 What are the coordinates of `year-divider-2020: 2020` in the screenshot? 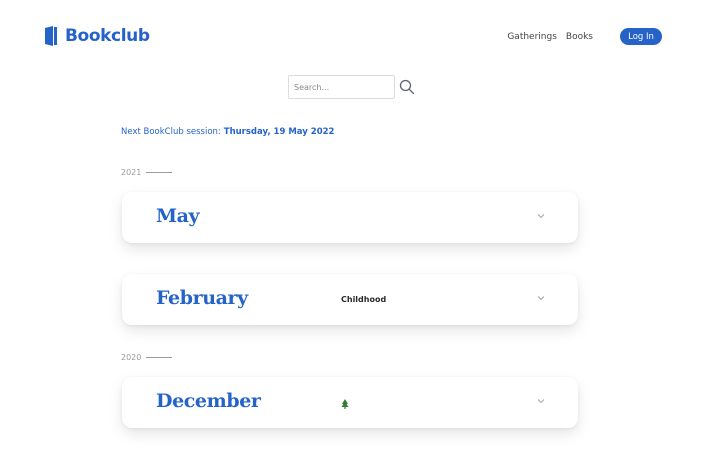 It's located at (147, 357).